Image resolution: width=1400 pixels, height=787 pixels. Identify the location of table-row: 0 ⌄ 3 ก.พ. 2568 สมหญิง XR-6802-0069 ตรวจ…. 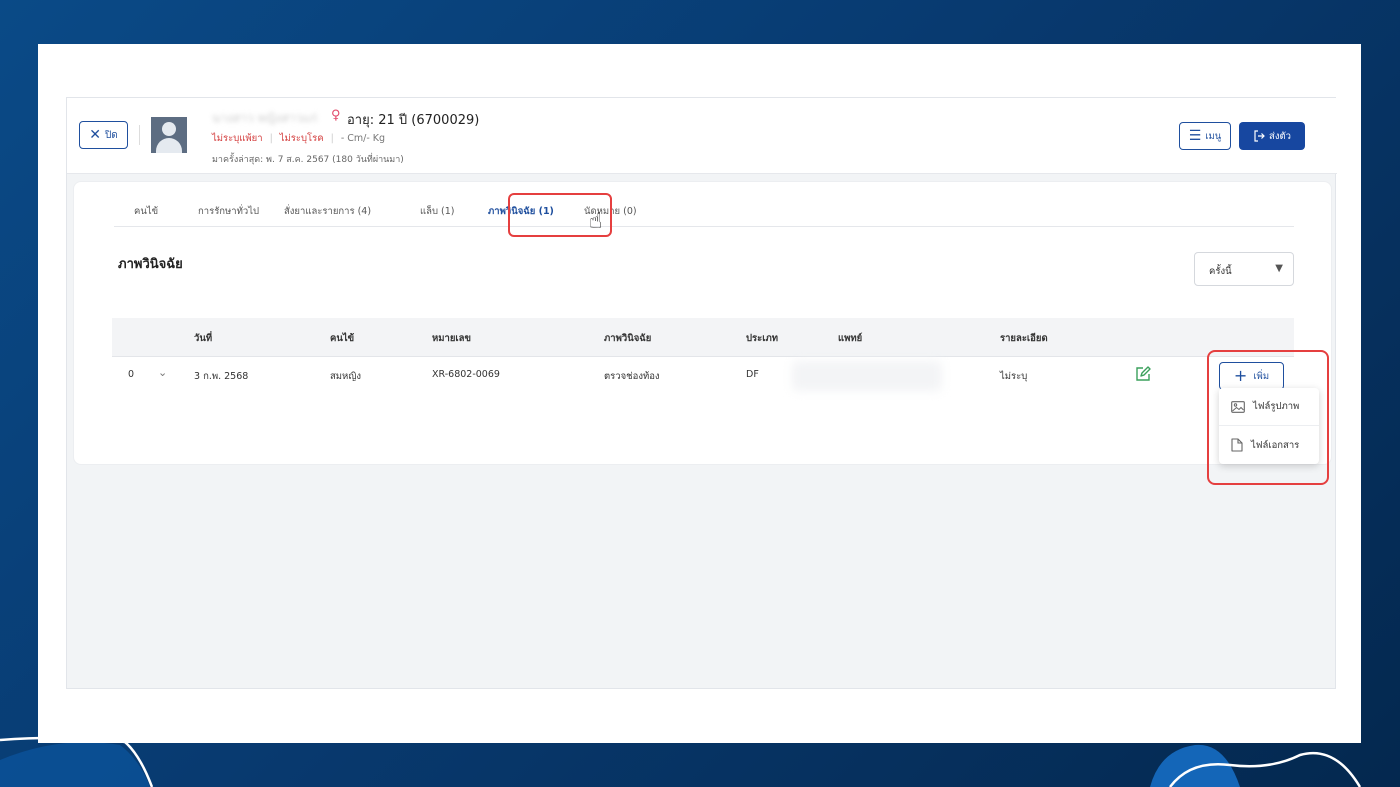
(703, 376).